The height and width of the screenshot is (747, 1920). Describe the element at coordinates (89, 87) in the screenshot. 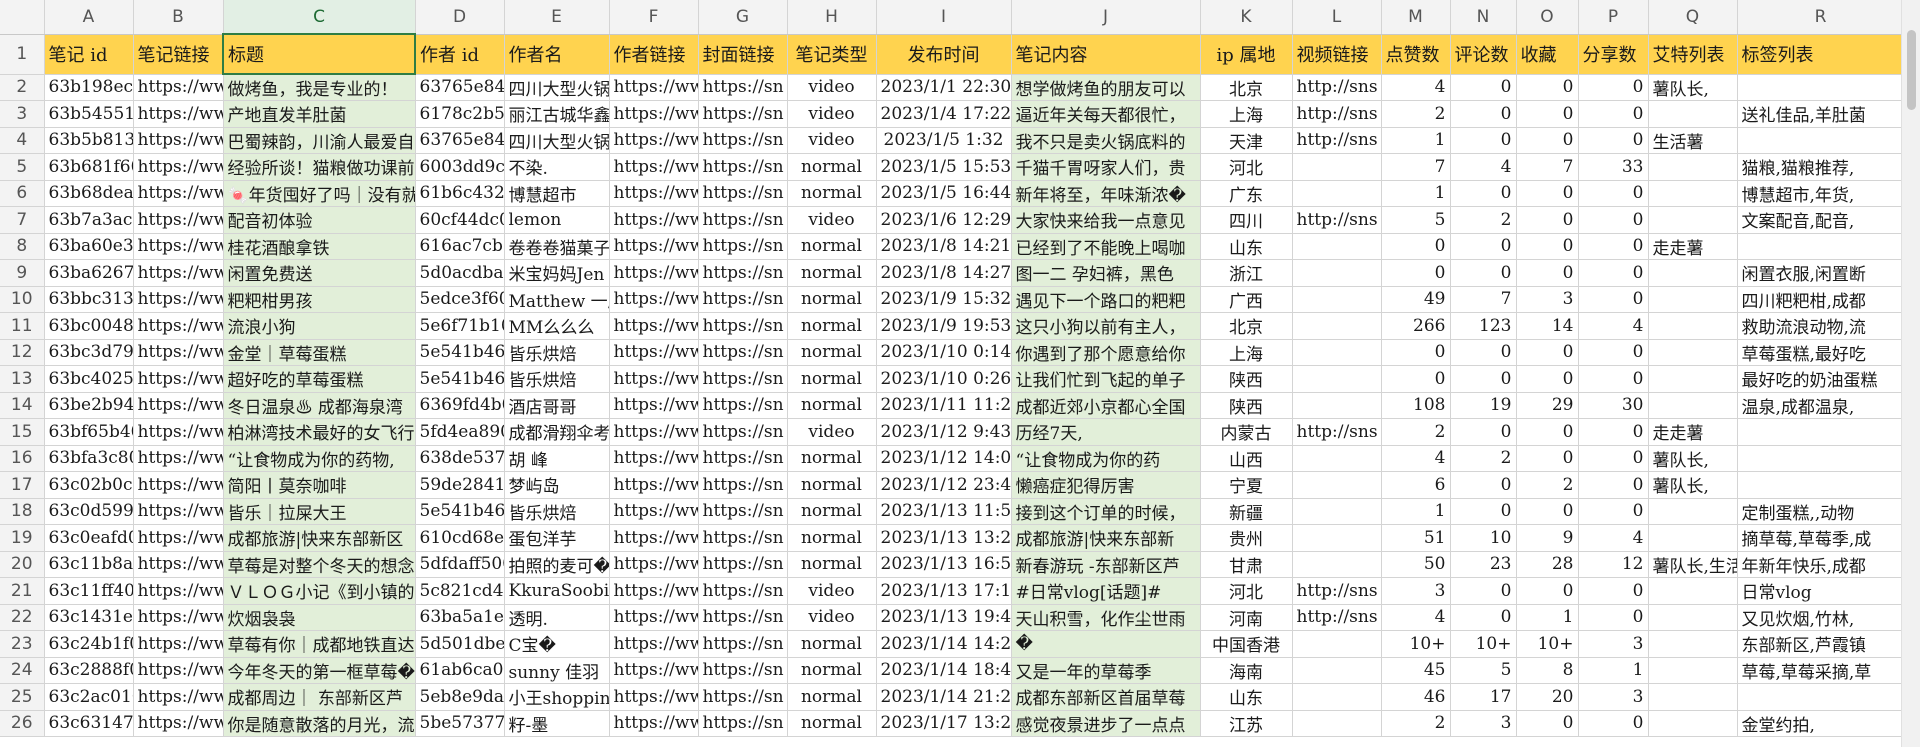

I see `table-cell: 63b198ec00` at that location.